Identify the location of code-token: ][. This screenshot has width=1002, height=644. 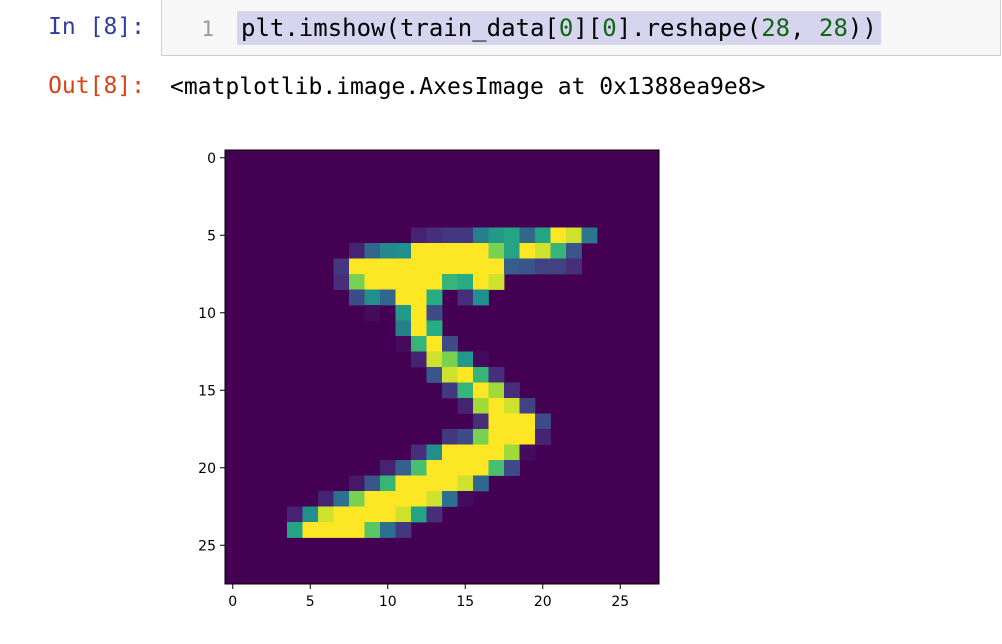
(588, 28).